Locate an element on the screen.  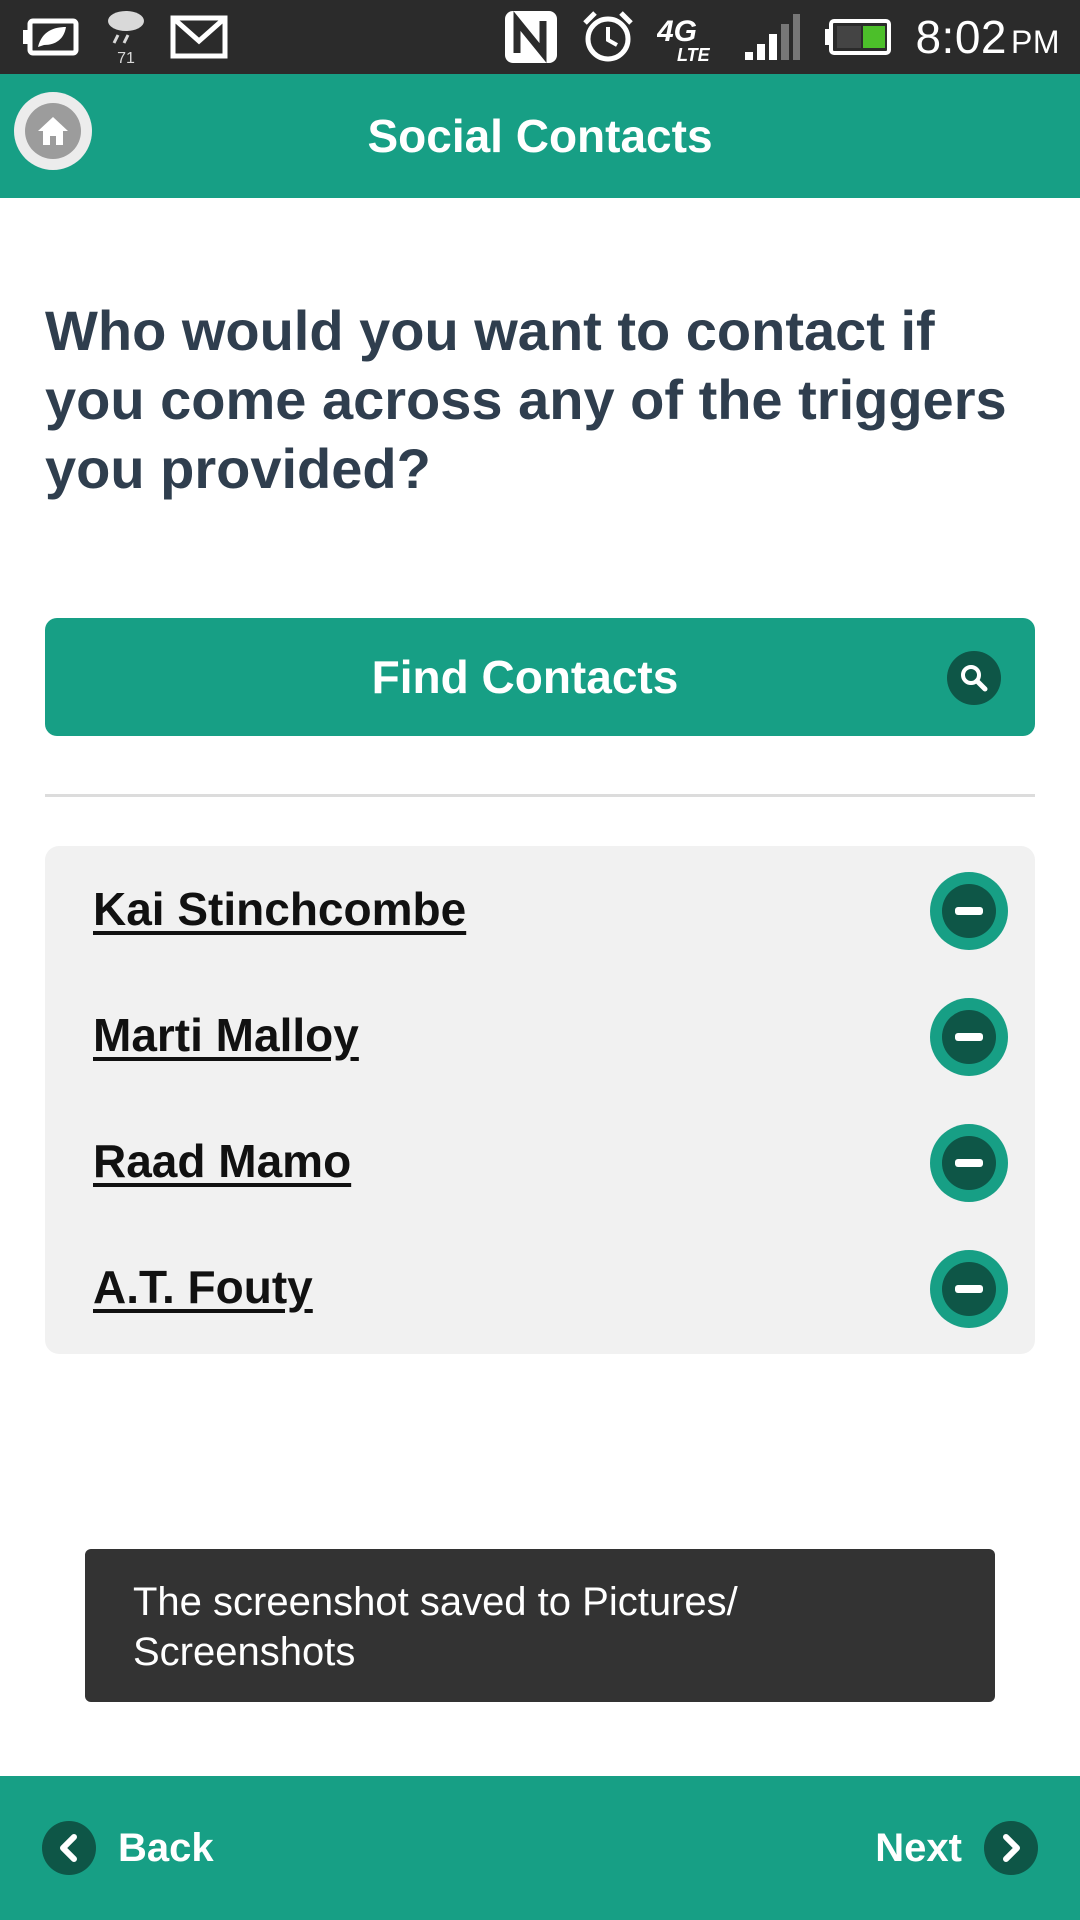
back-button: Back is located at coordinates (128, 1848).